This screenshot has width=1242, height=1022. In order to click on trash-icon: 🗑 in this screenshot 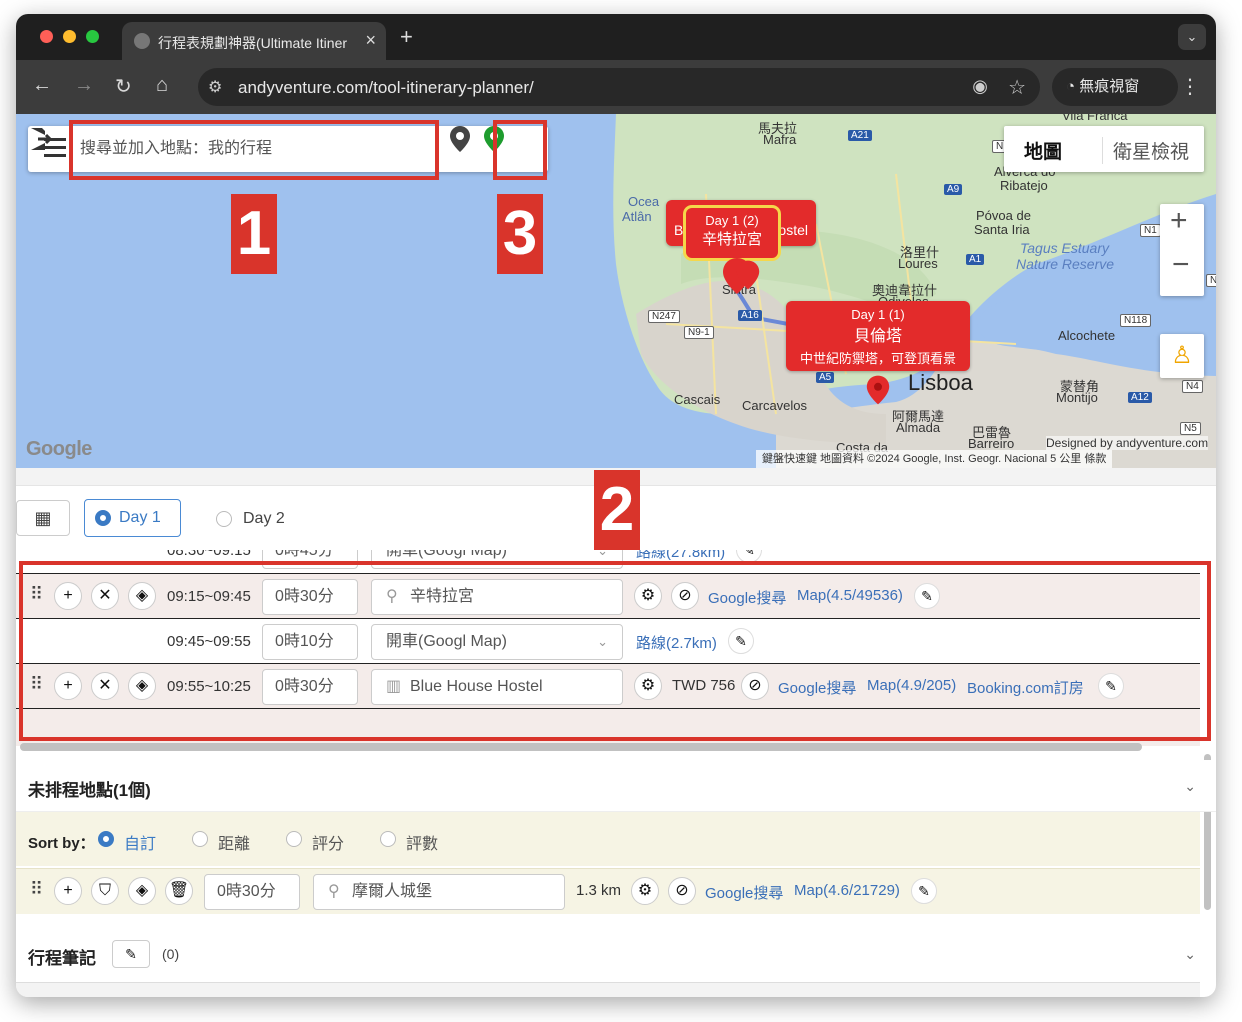, I will do `click(179, 891)`.